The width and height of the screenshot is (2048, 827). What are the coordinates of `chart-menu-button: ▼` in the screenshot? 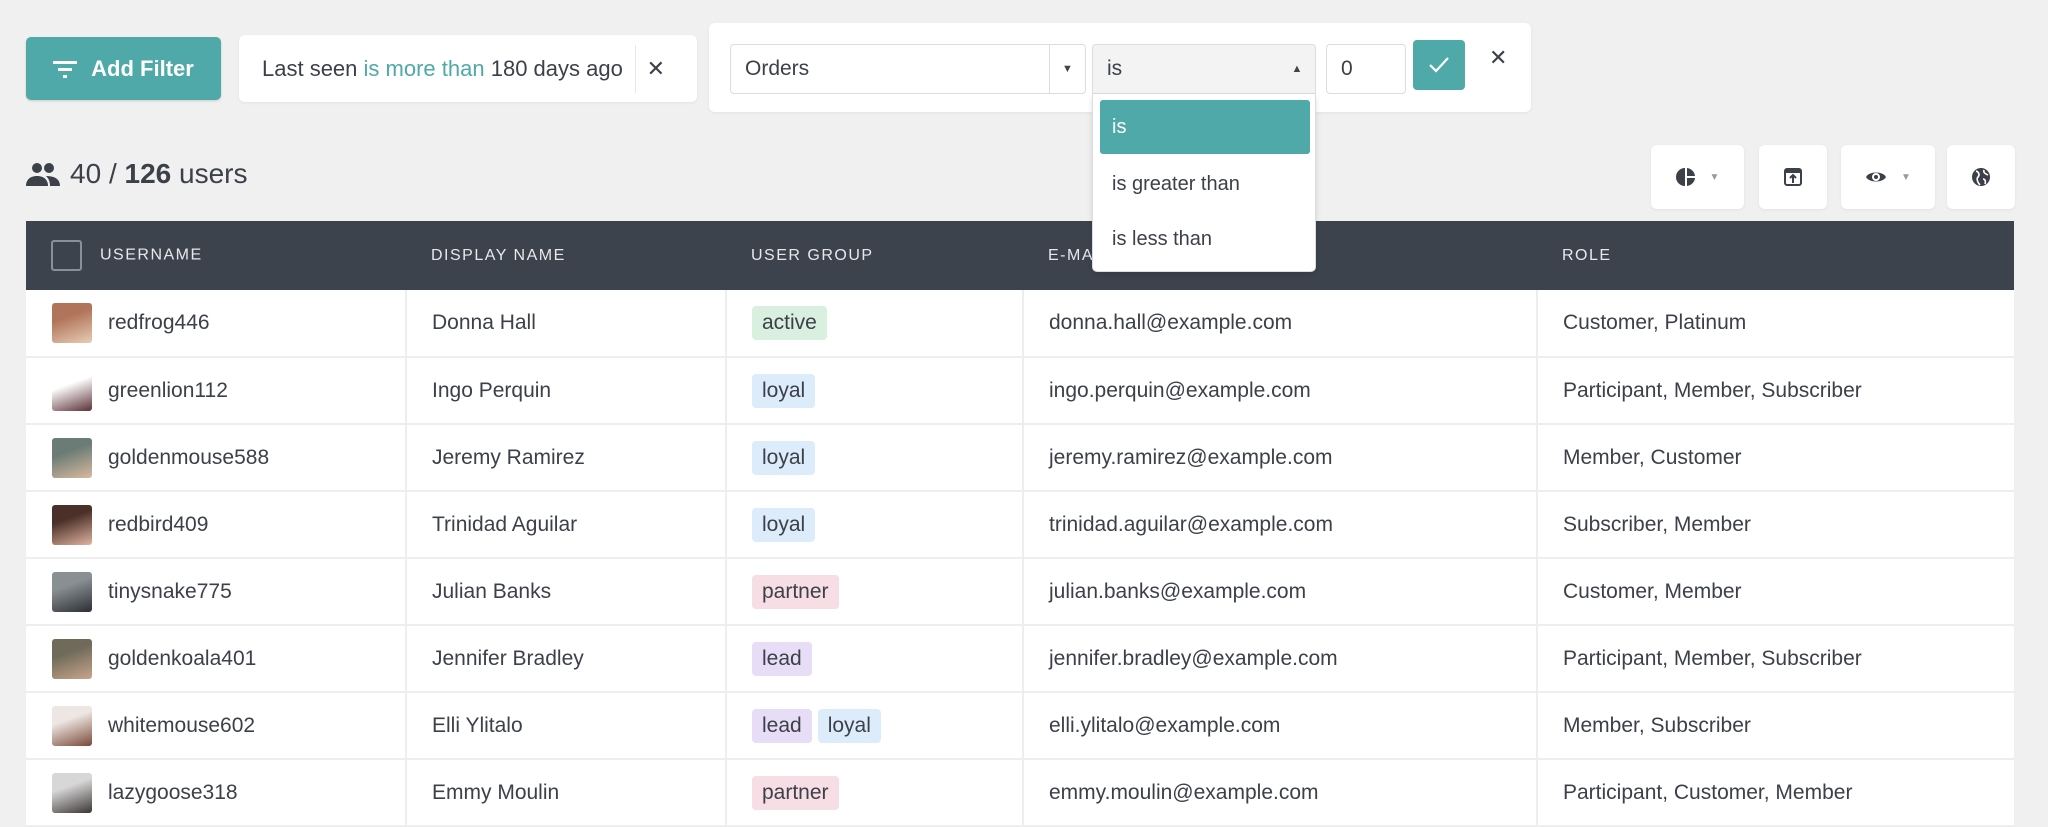 It's located at (1697, 177).